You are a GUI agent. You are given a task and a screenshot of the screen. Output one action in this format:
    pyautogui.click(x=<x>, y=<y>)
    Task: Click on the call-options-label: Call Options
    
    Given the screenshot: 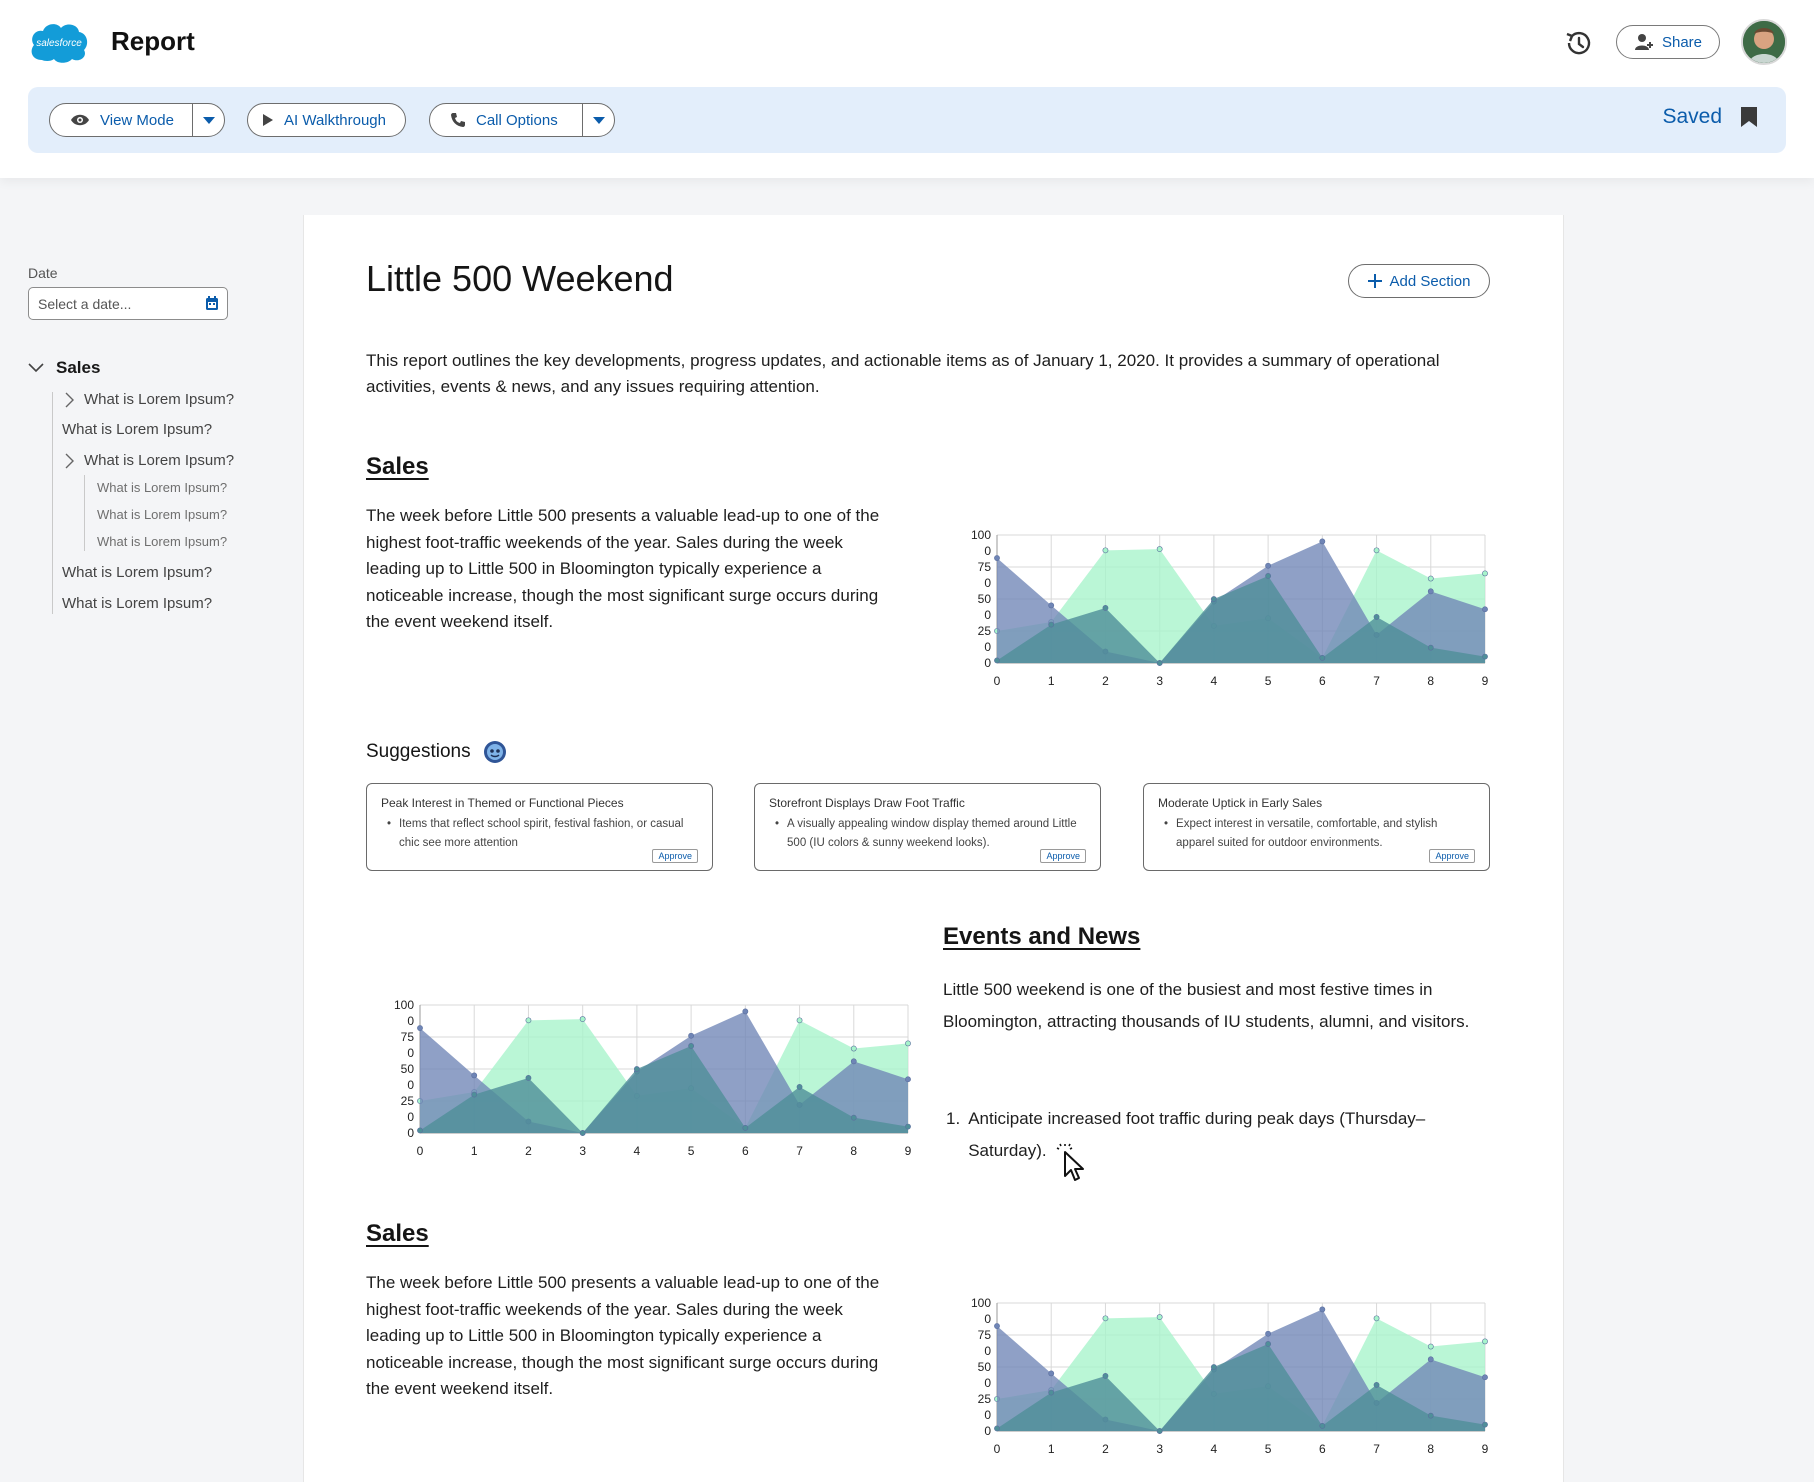 What is the action you would take?
    pyautogui.click(x=517, y=120)
    